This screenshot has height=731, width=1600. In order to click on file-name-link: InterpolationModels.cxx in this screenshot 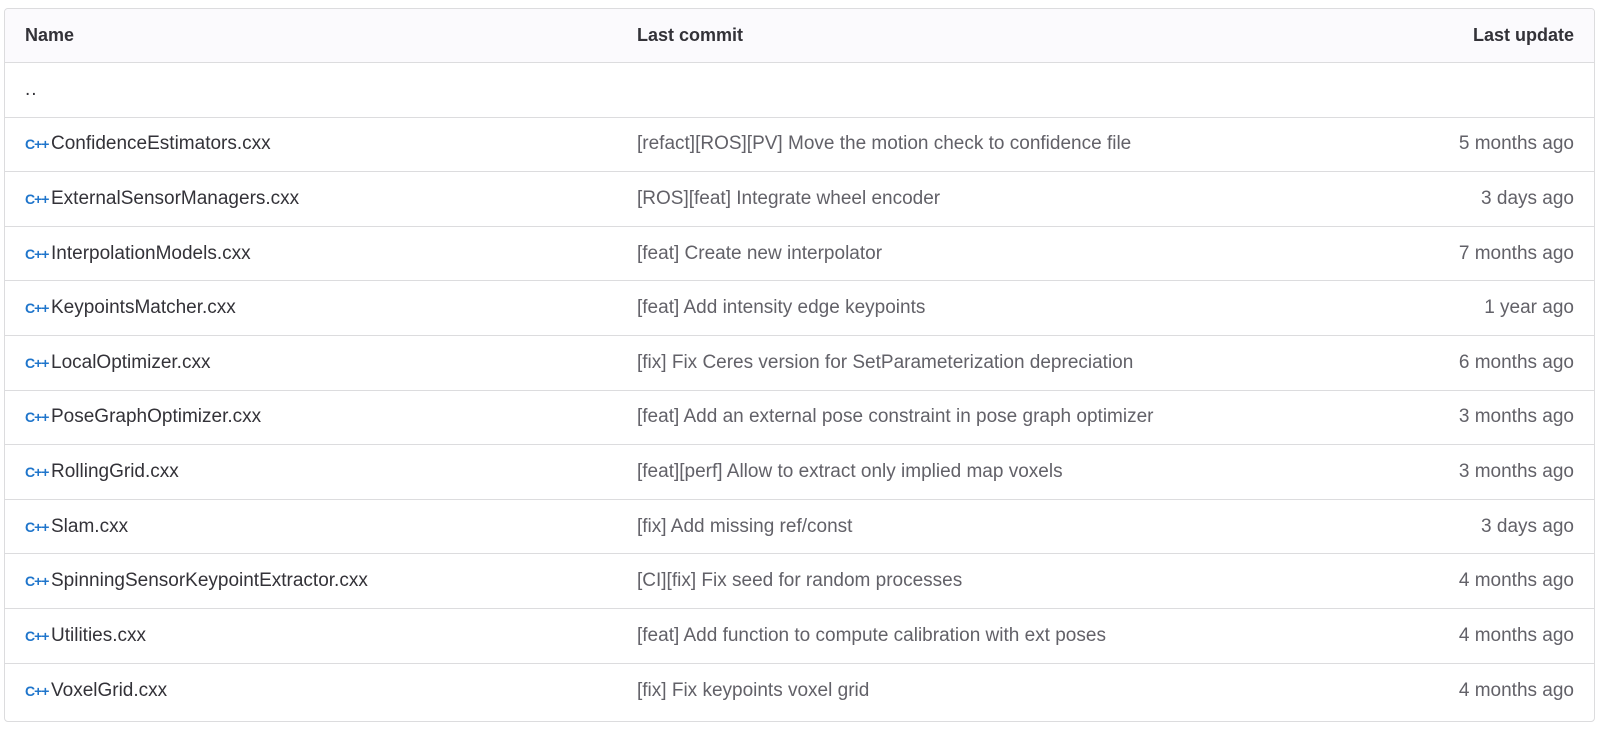, I will do `click(151, 254)`.